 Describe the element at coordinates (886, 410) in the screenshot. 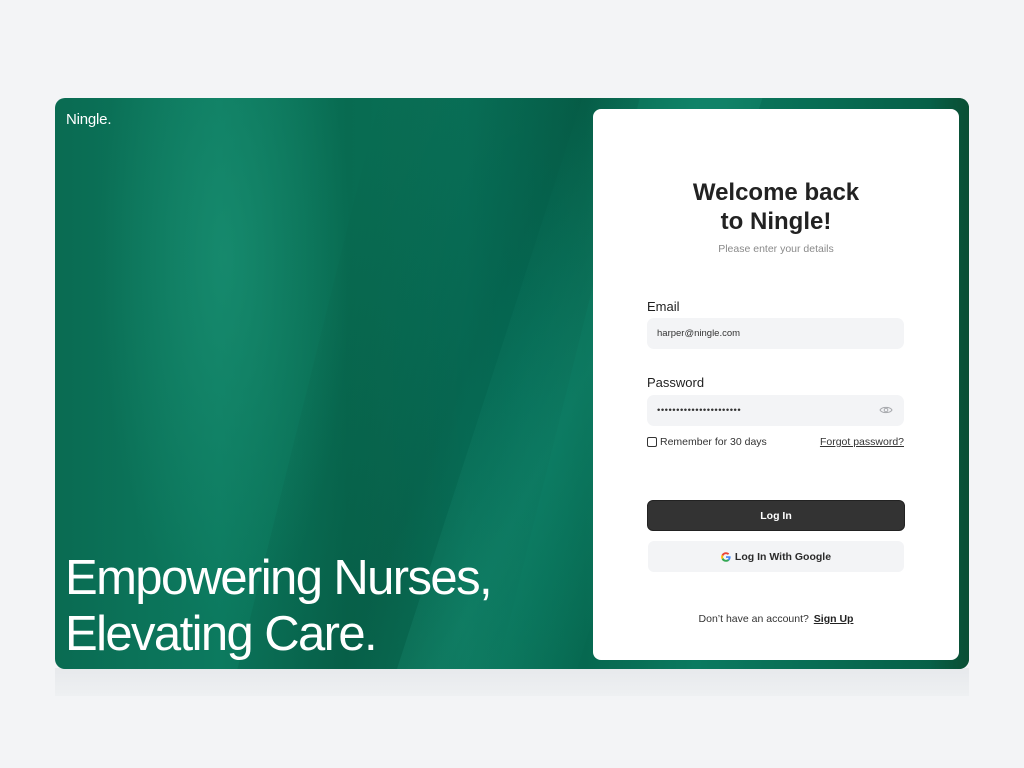

I see `eye-icon` at that location.